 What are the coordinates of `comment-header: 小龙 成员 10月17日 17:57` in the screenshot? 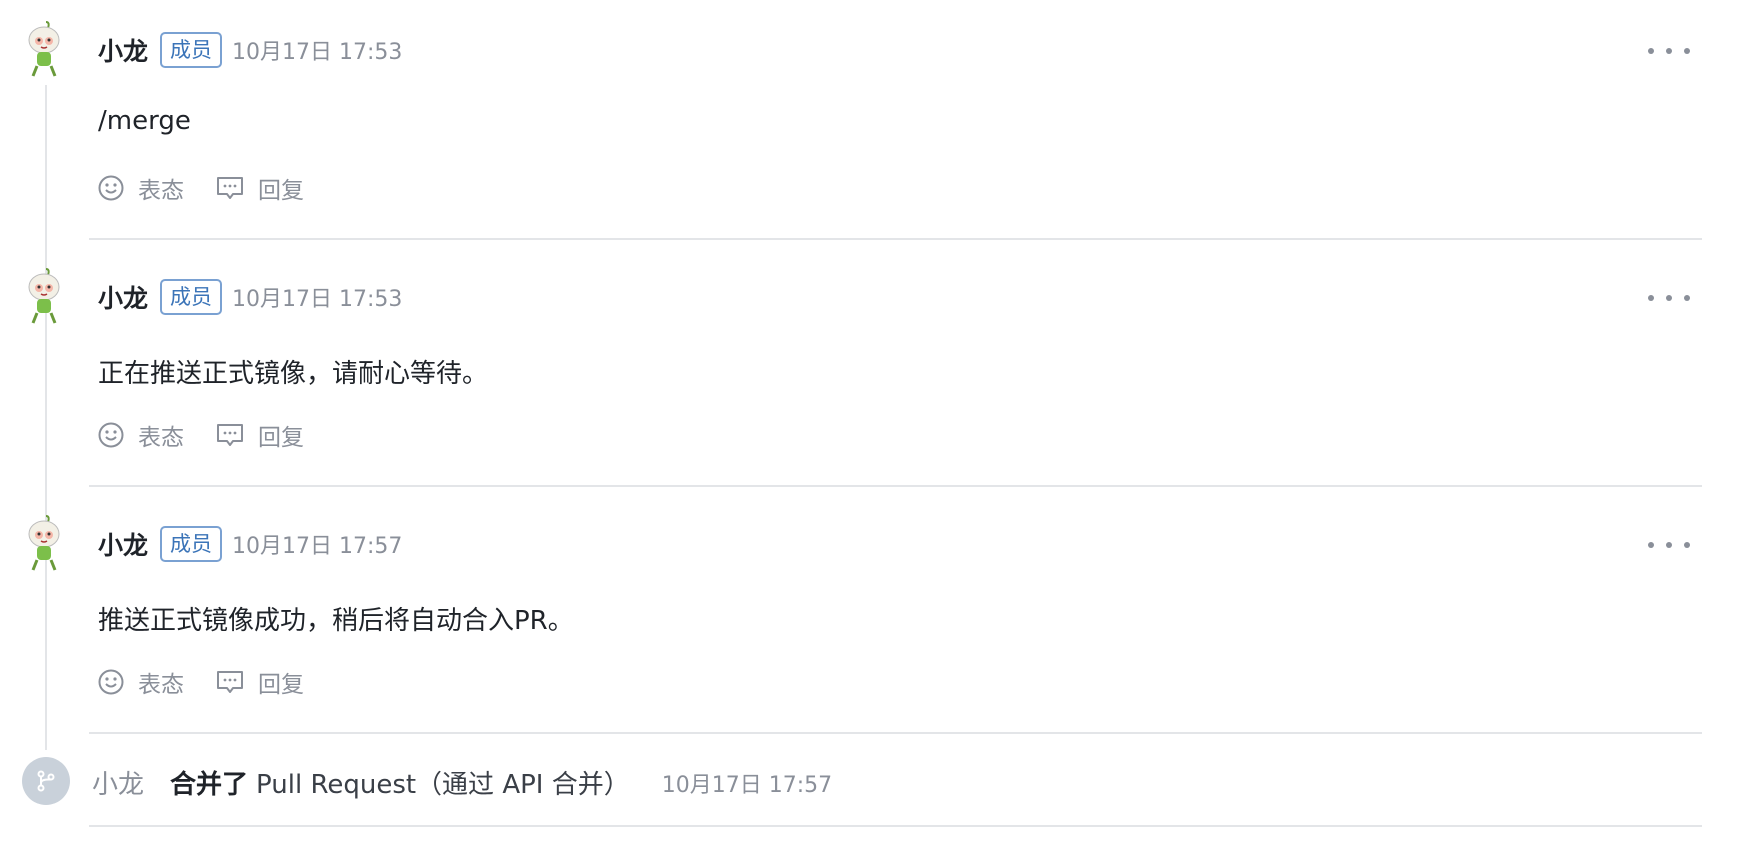 It's located at (250, 544).